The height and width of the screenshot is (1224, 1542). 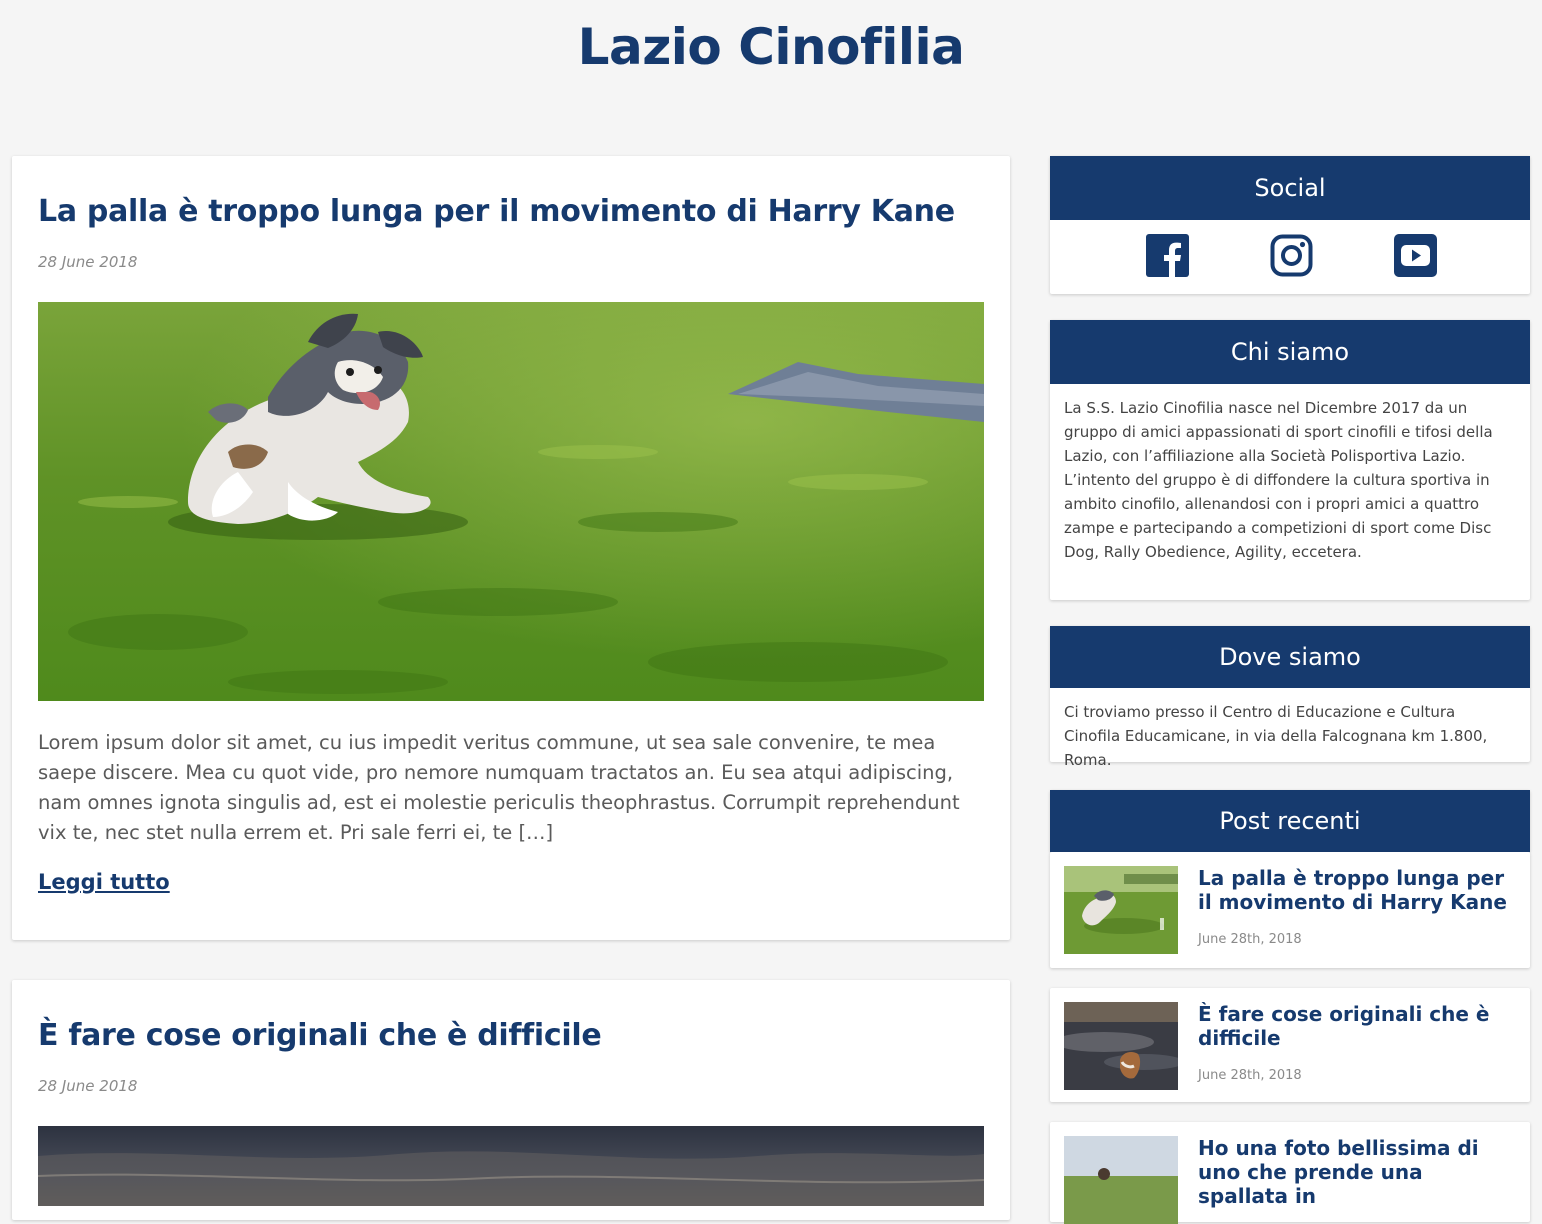 I want to click on widget-header: Social, so click(x=1290, y=188).